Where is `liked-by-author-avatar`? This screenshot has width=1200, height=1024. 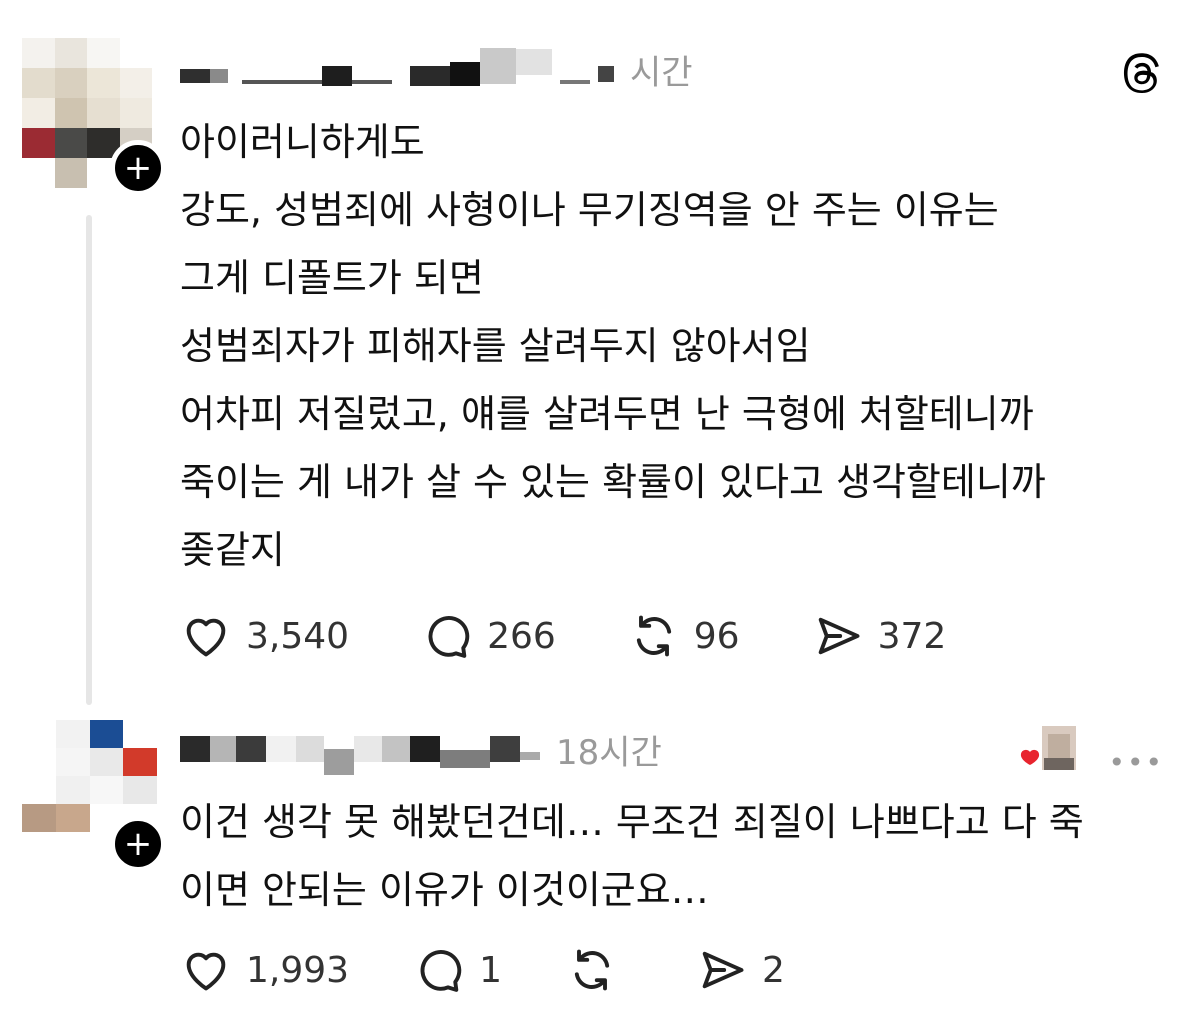
liked-by-author-avatar is located at coordinates (1053, 750).